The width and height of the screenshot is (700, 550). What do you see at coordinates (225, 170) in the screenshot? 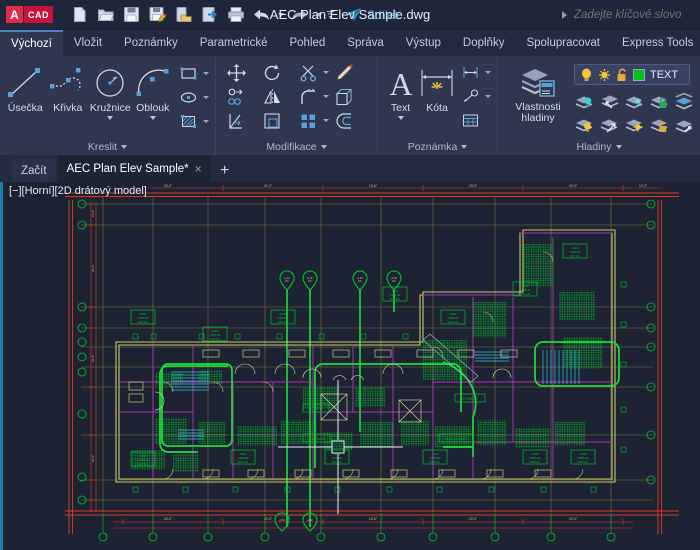
I see `new-tab-button: +` at bounding box center [225, 170].